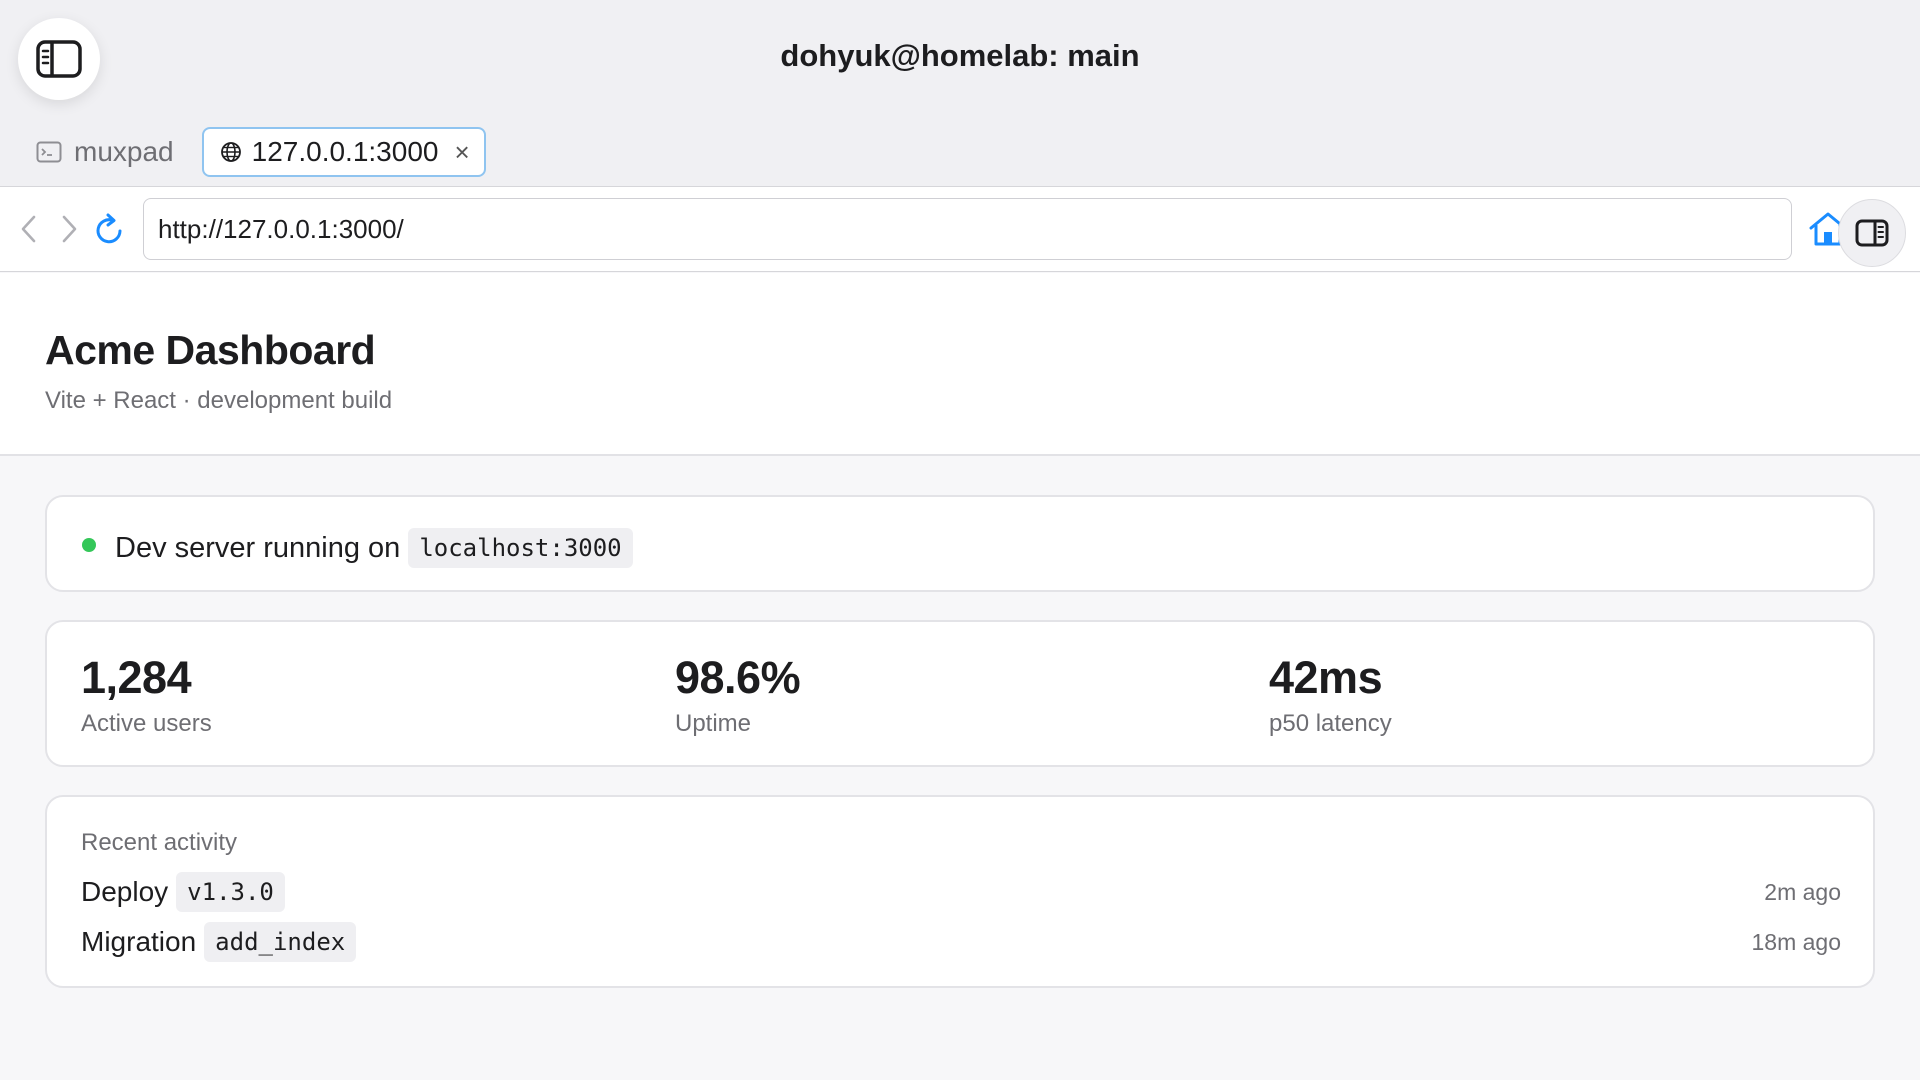  Describe the element at coordinates (960, 55) in the screenshot. I see `window-title: dohyuk@homelab: main` at that location.